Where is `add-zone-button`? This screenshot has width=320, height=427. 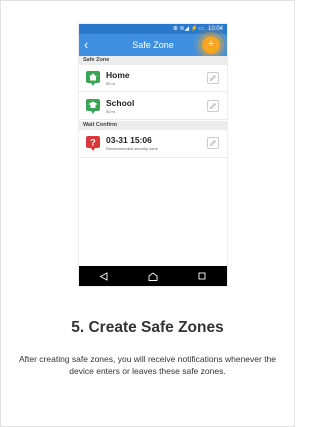 add-zone-button is located at coordinates (211, 45).